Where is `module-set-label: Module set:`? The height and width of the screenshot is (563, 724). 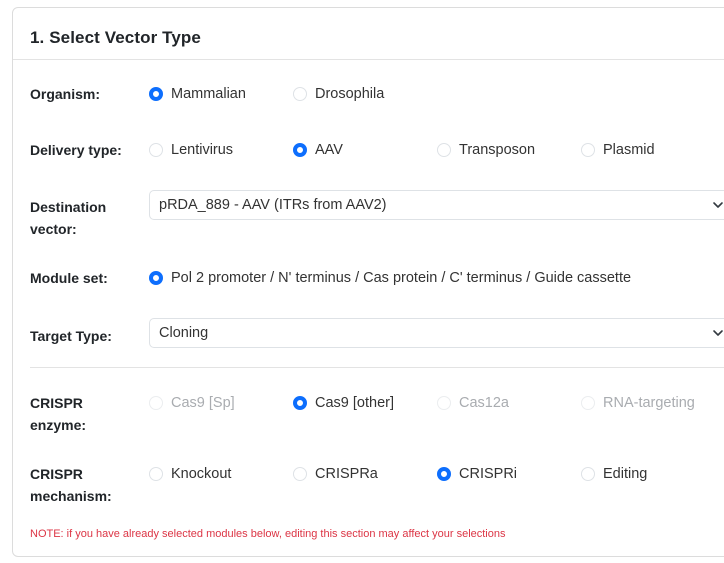
module-set-label: Module set: is located at coordinates (69, 278).